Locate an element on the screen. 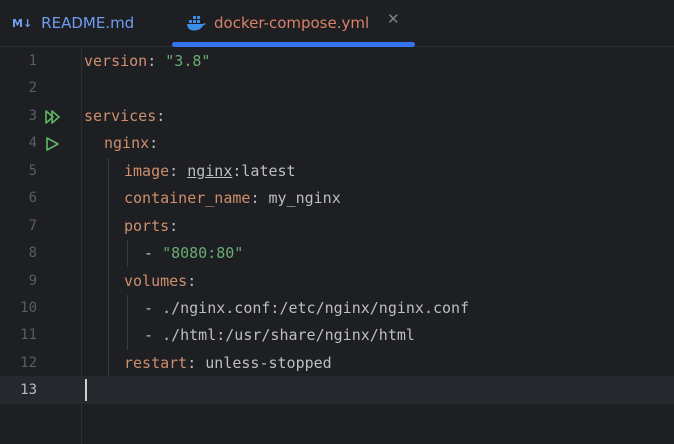 This screenshot has height=444, width=674. editor-tab-bar: M↓ README.md docker-compose.yml ✕ is located at coordinates (337, 23).